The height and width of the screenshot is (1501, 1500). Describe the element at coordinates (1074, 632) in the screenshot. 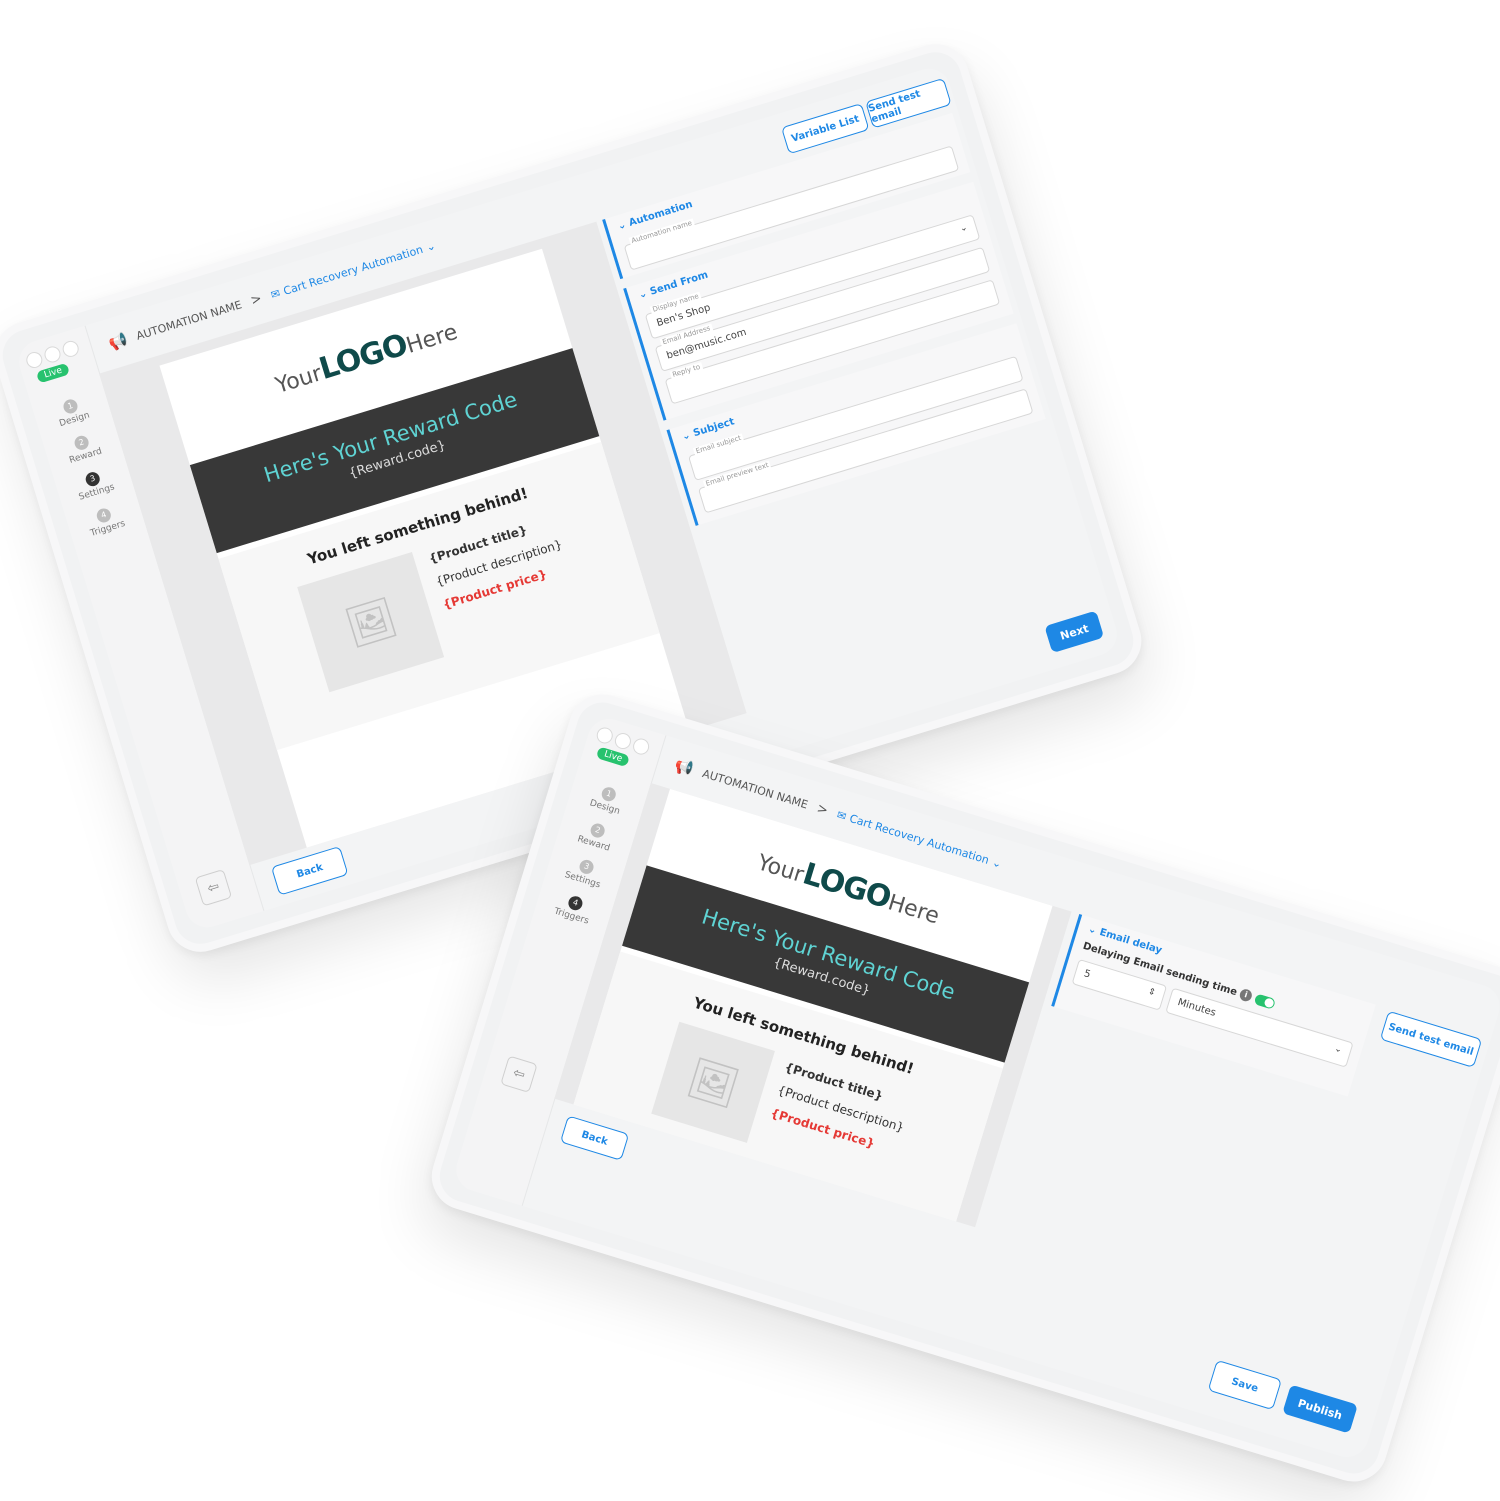

I see `next-button: Next` at that location.